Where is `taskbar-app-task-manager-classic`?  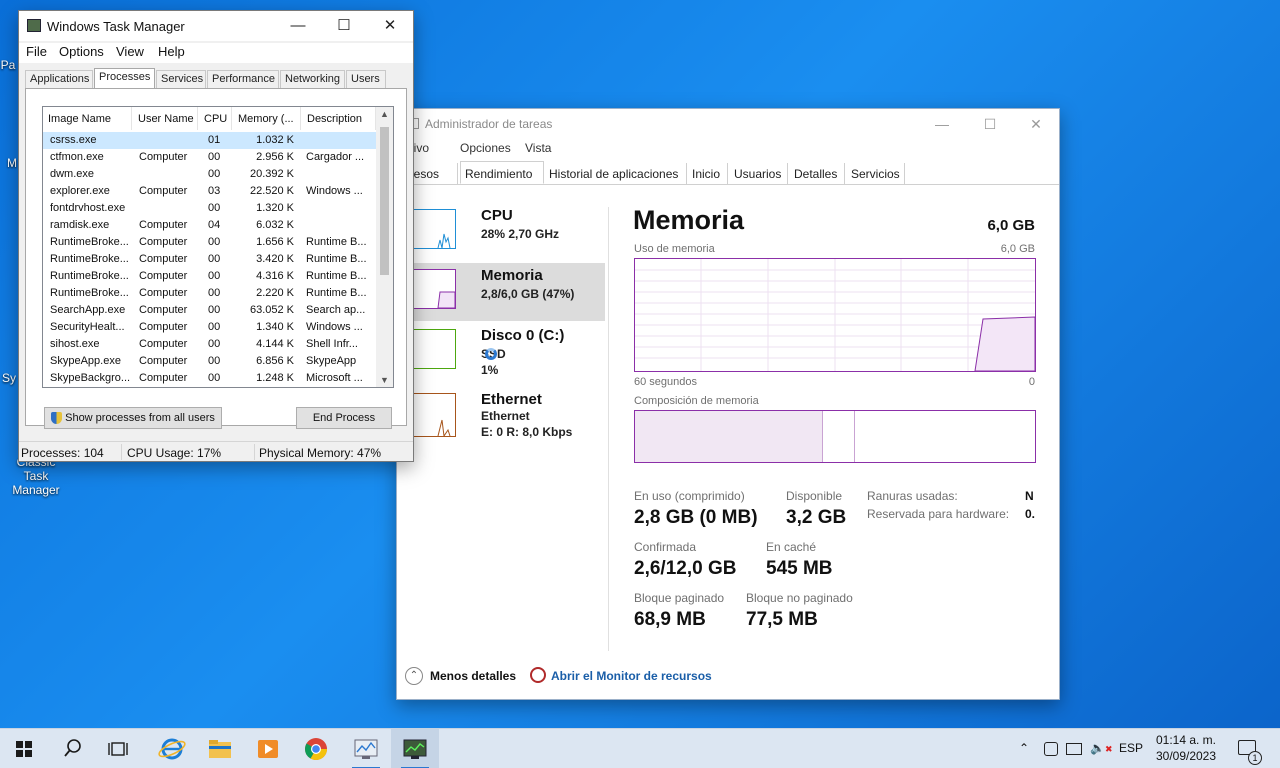 taskbar-app-task-manager-classic is located at coordinates (415, 748).